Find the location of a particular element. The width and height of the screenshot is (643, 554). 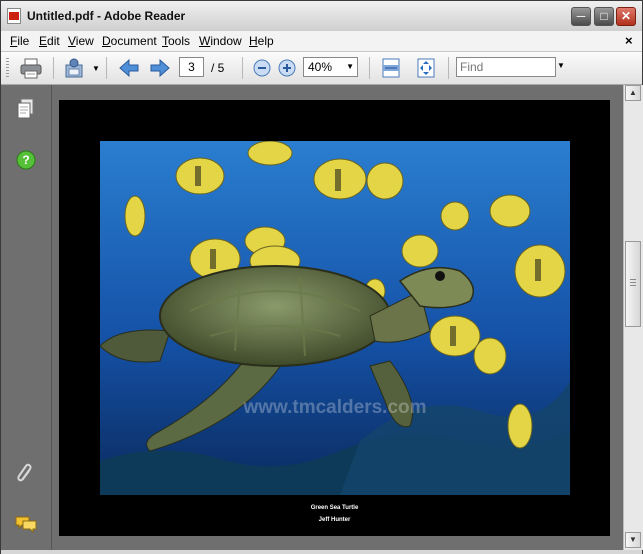

caption-author: Jeff Hunter is located at coordinates (334, 520).